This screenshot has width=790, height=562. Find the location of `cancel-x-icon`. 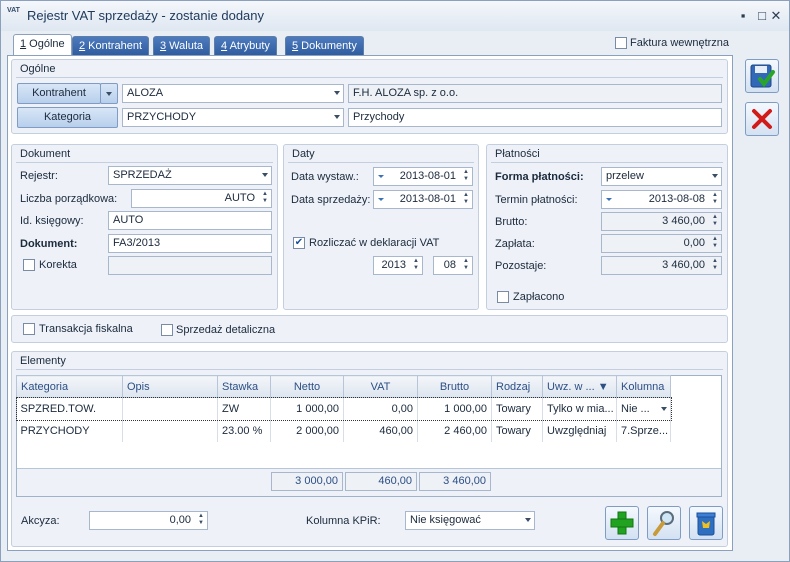

cancel-x-icon is located at coordinates (762, 119).